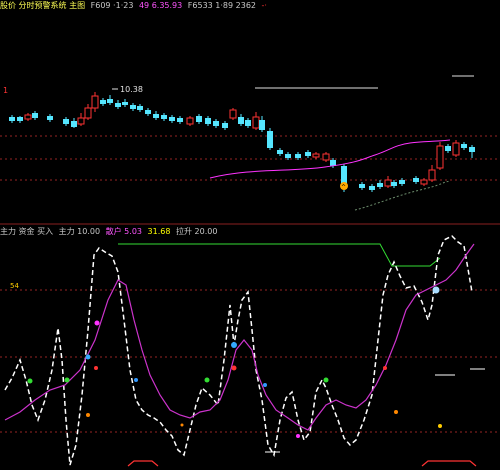  What do you see at coordinates (5, 90) in the screenshot?
I see `main-axis-mark: 1` at bounding box center [5, 90].